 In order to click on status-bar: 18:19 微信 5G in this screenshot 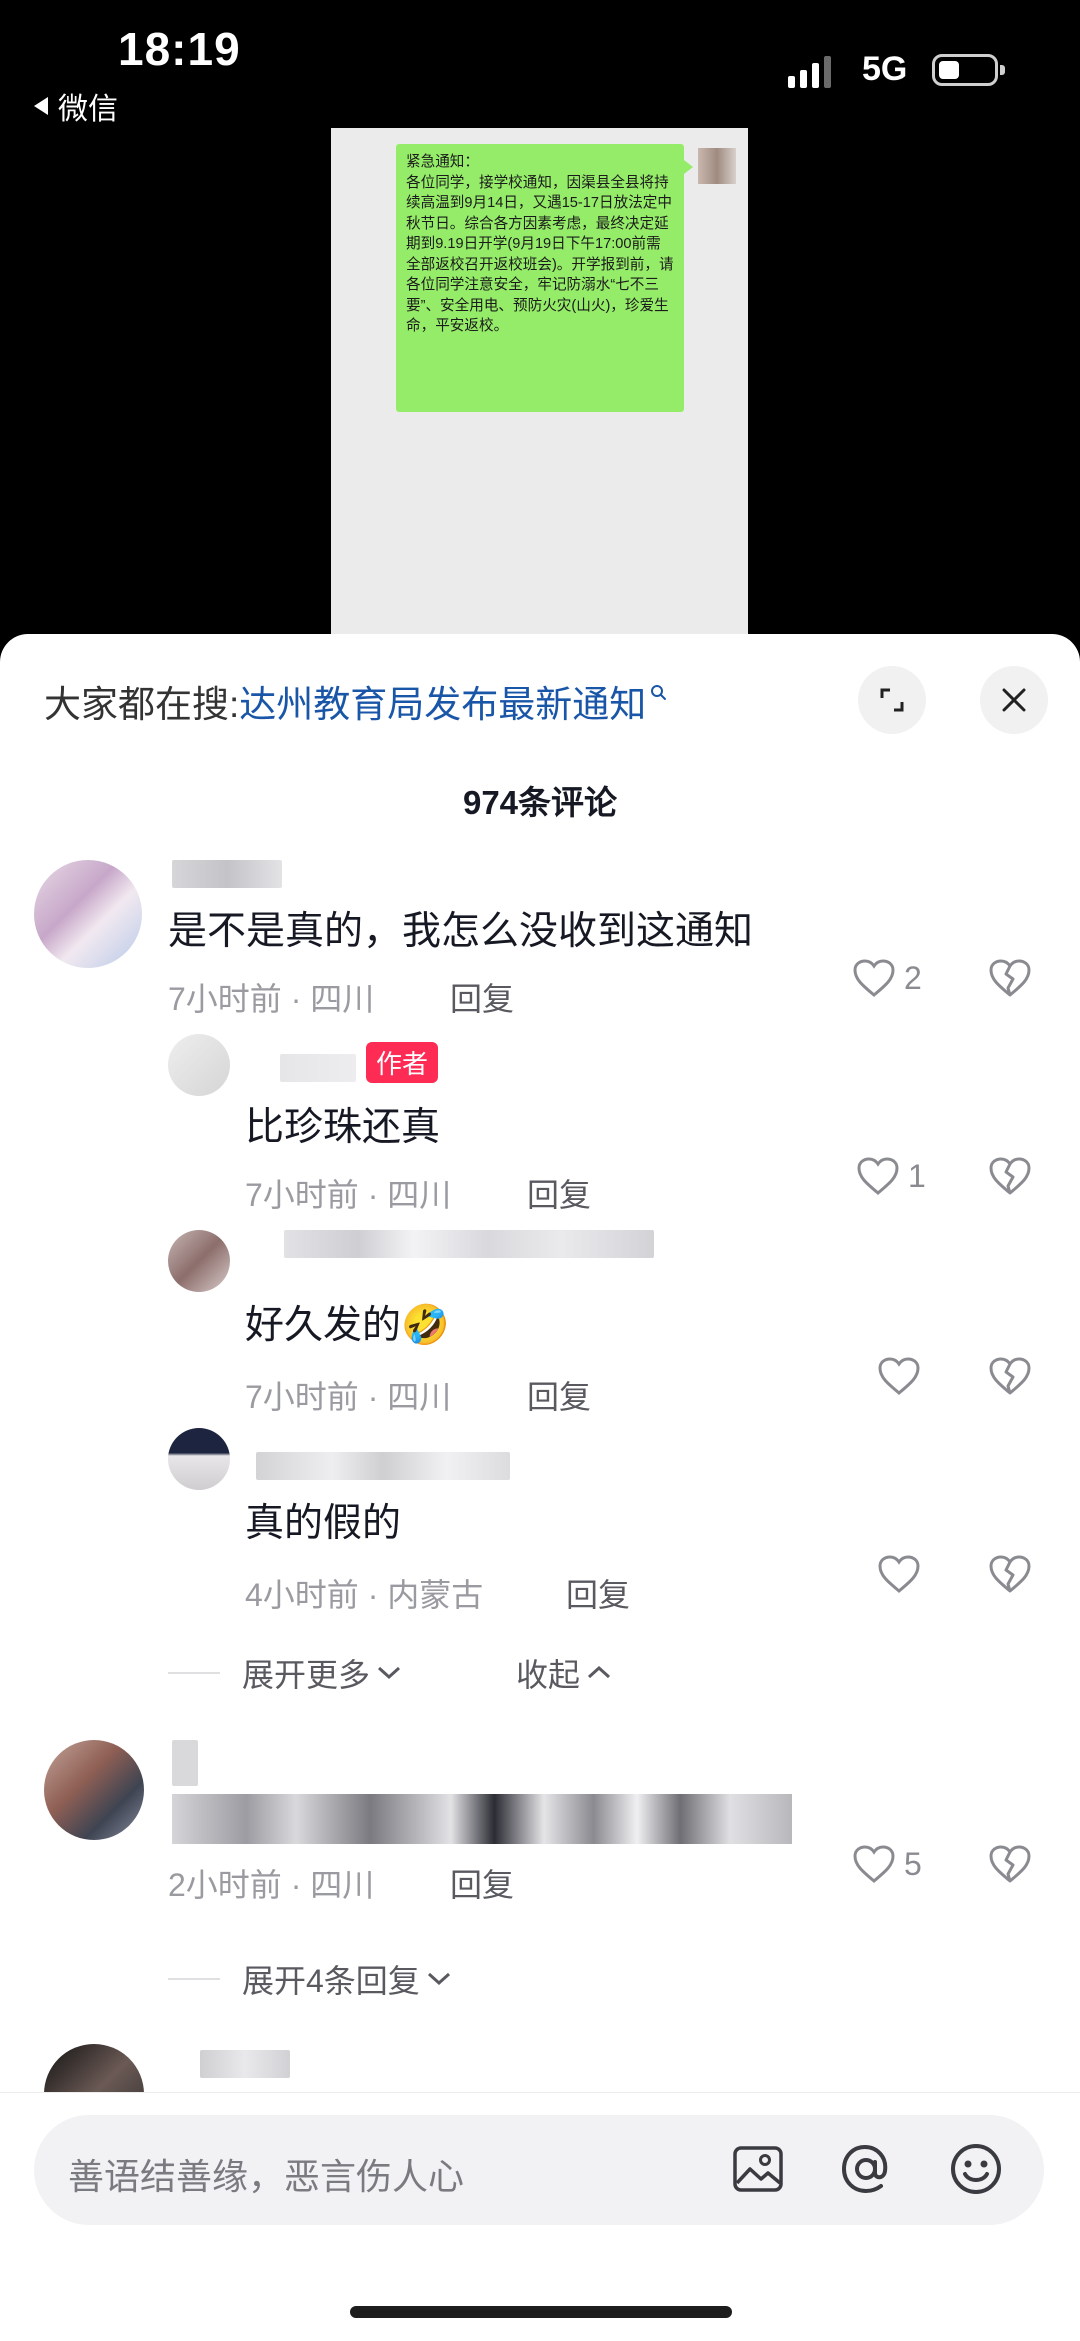, I will do `click(540, 65)`.